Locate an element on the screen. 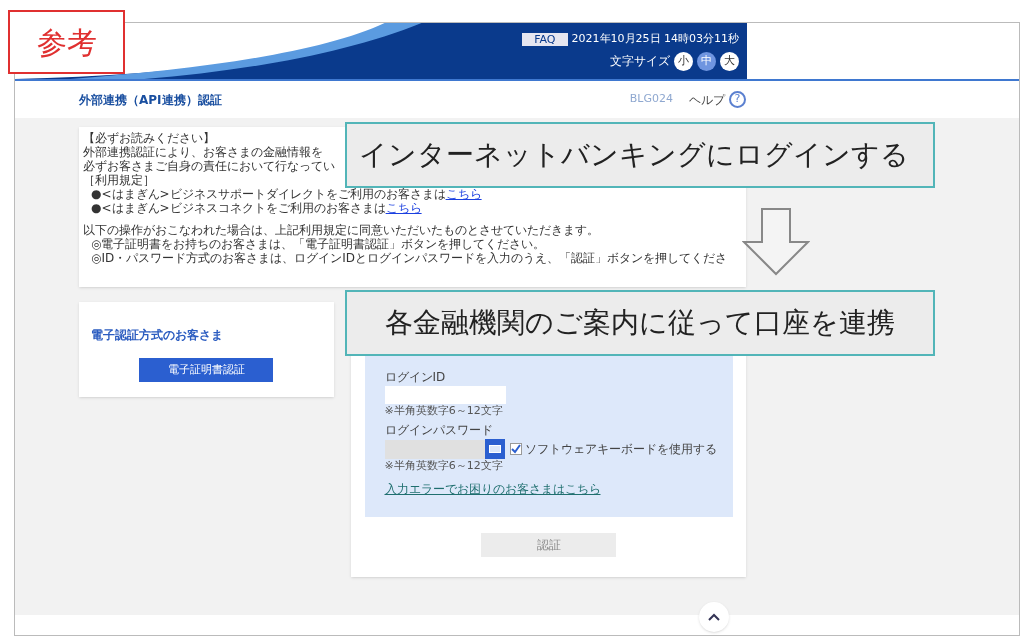 The width and height of the screenshot is (1034, 644). help-link: 入力エラーでお困りのお客さまはこちら is located at coordinates (492, 489).